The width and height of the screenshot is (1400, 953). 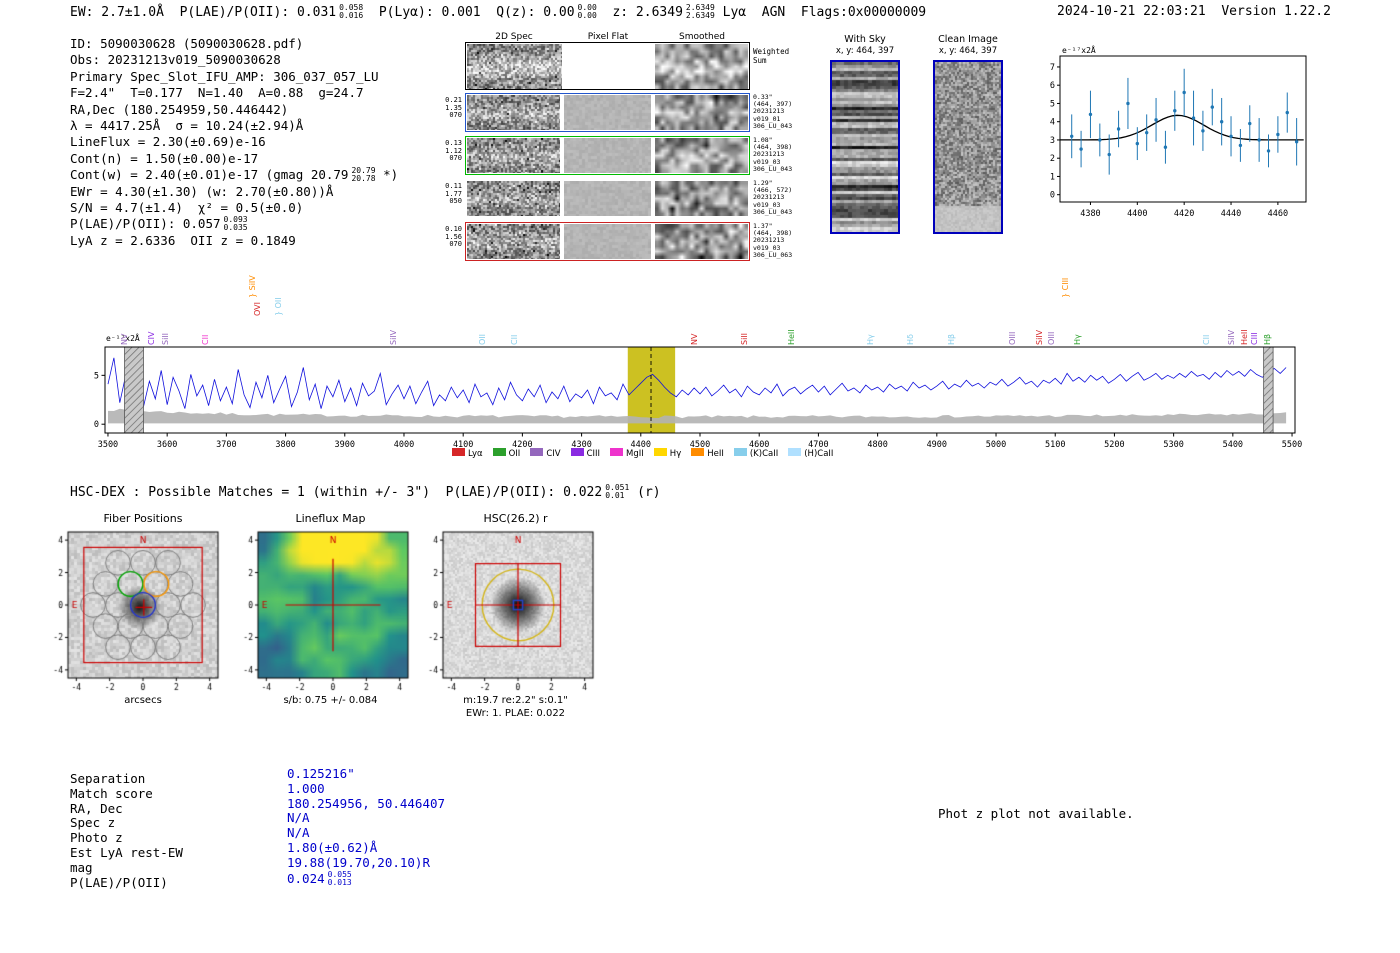 I want to click on svg-text: 4380, so click(x=1090, y=214).